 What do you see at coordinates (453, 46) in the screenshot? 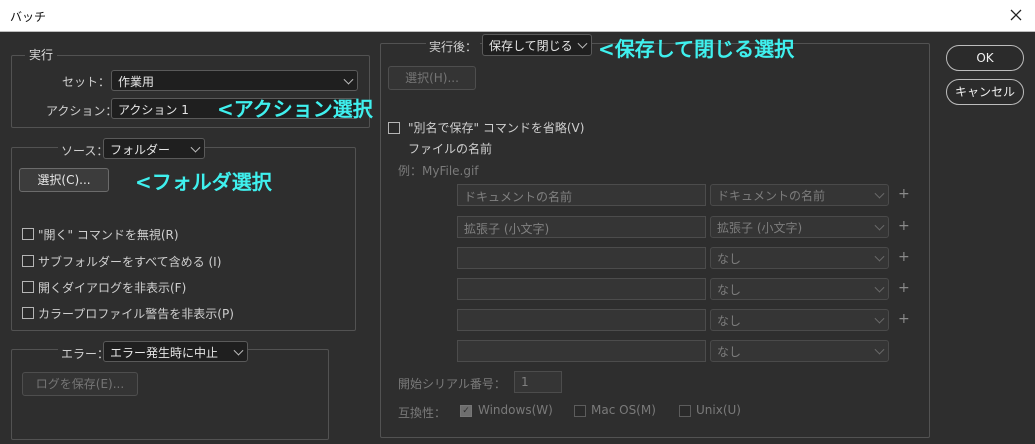
I see `destination-label: 実行後：` at bounding box center [453, 46].